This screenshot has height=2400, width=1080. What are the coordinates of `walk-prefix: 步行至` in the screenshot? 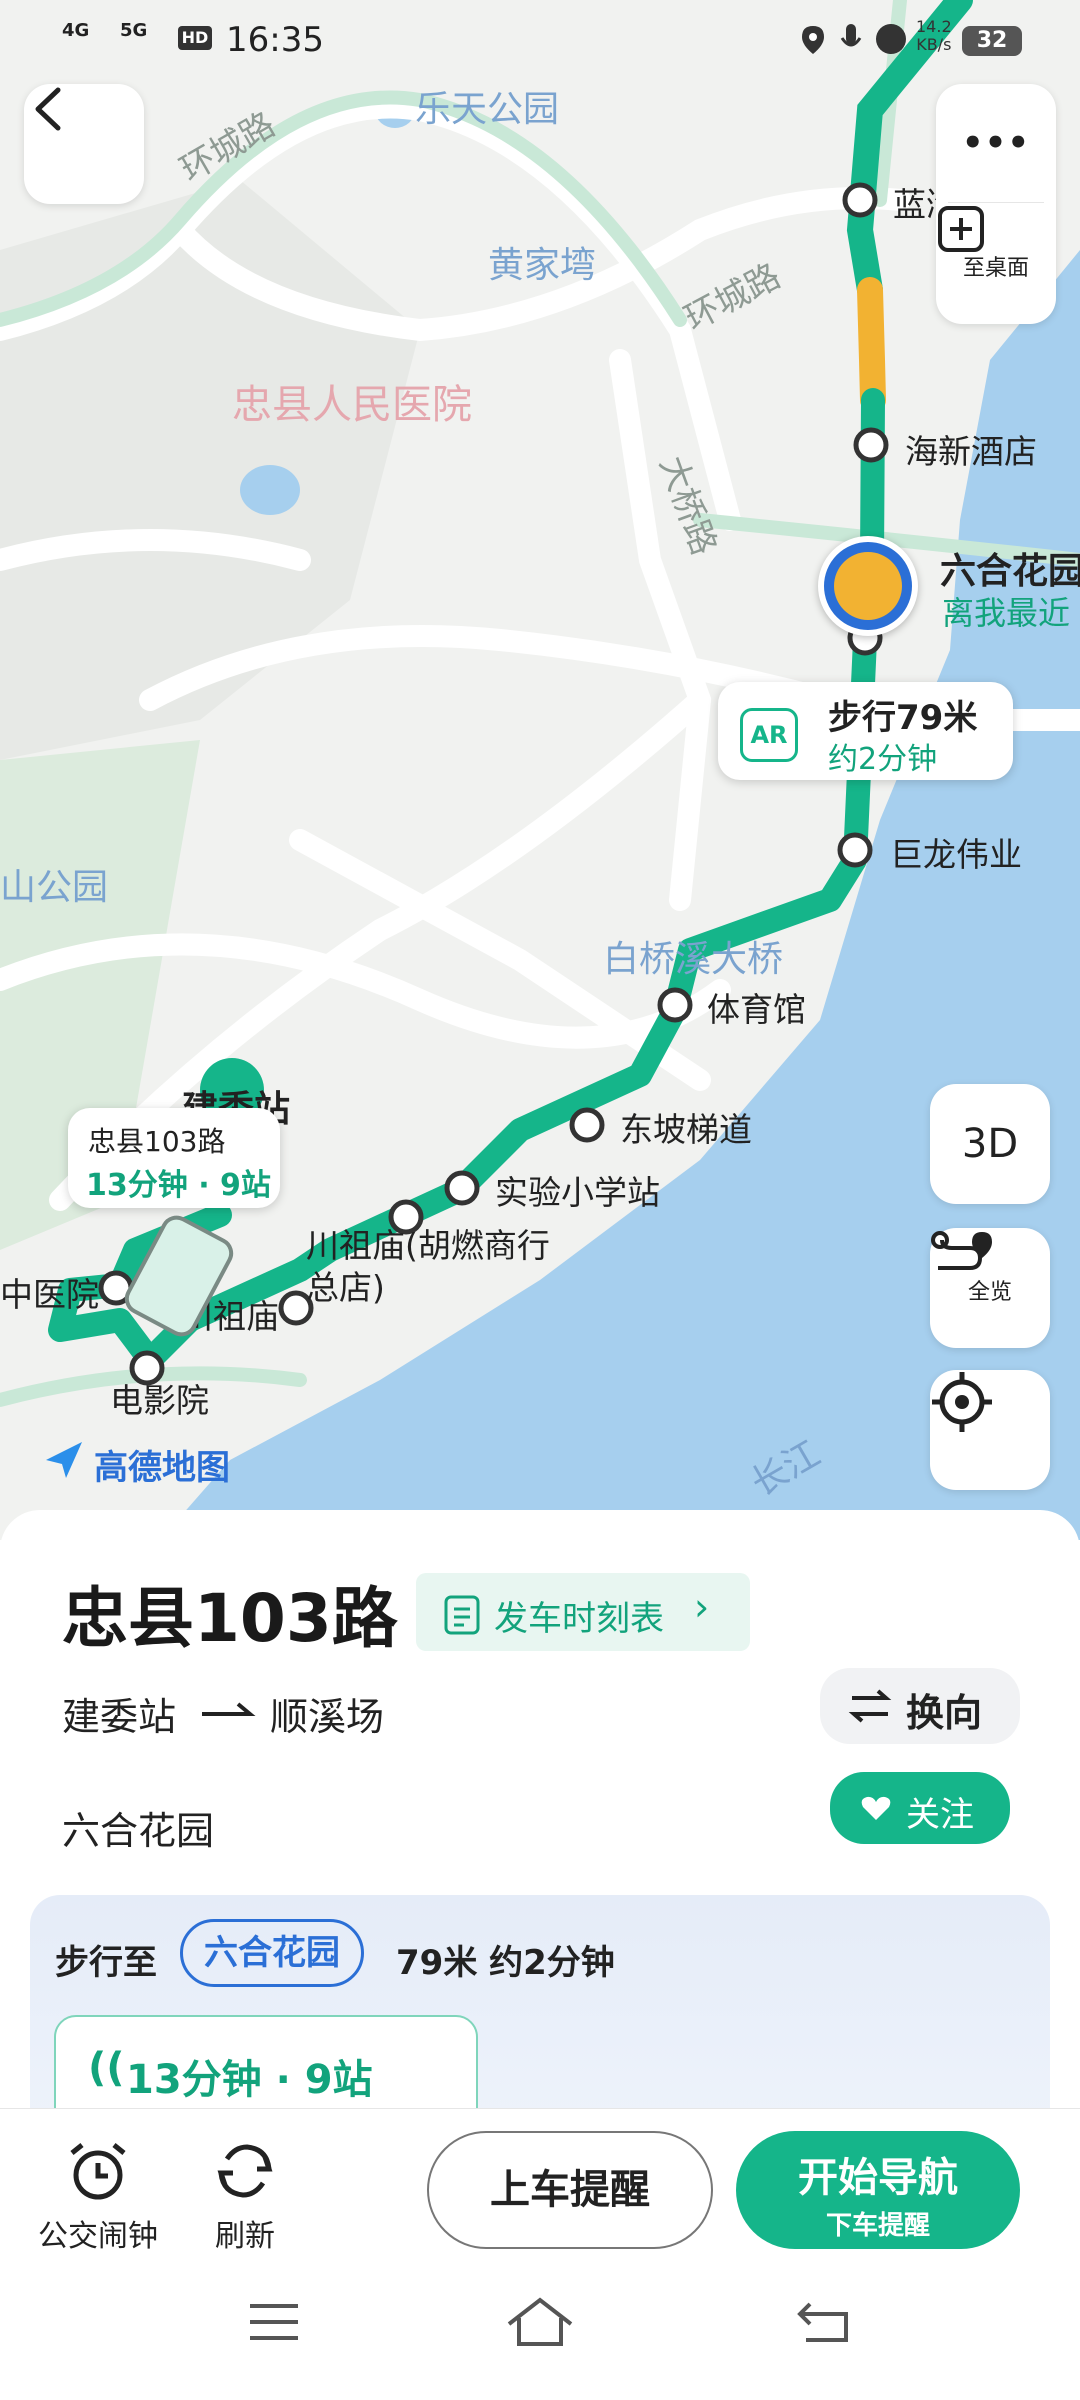 It's located at (106, 1963).